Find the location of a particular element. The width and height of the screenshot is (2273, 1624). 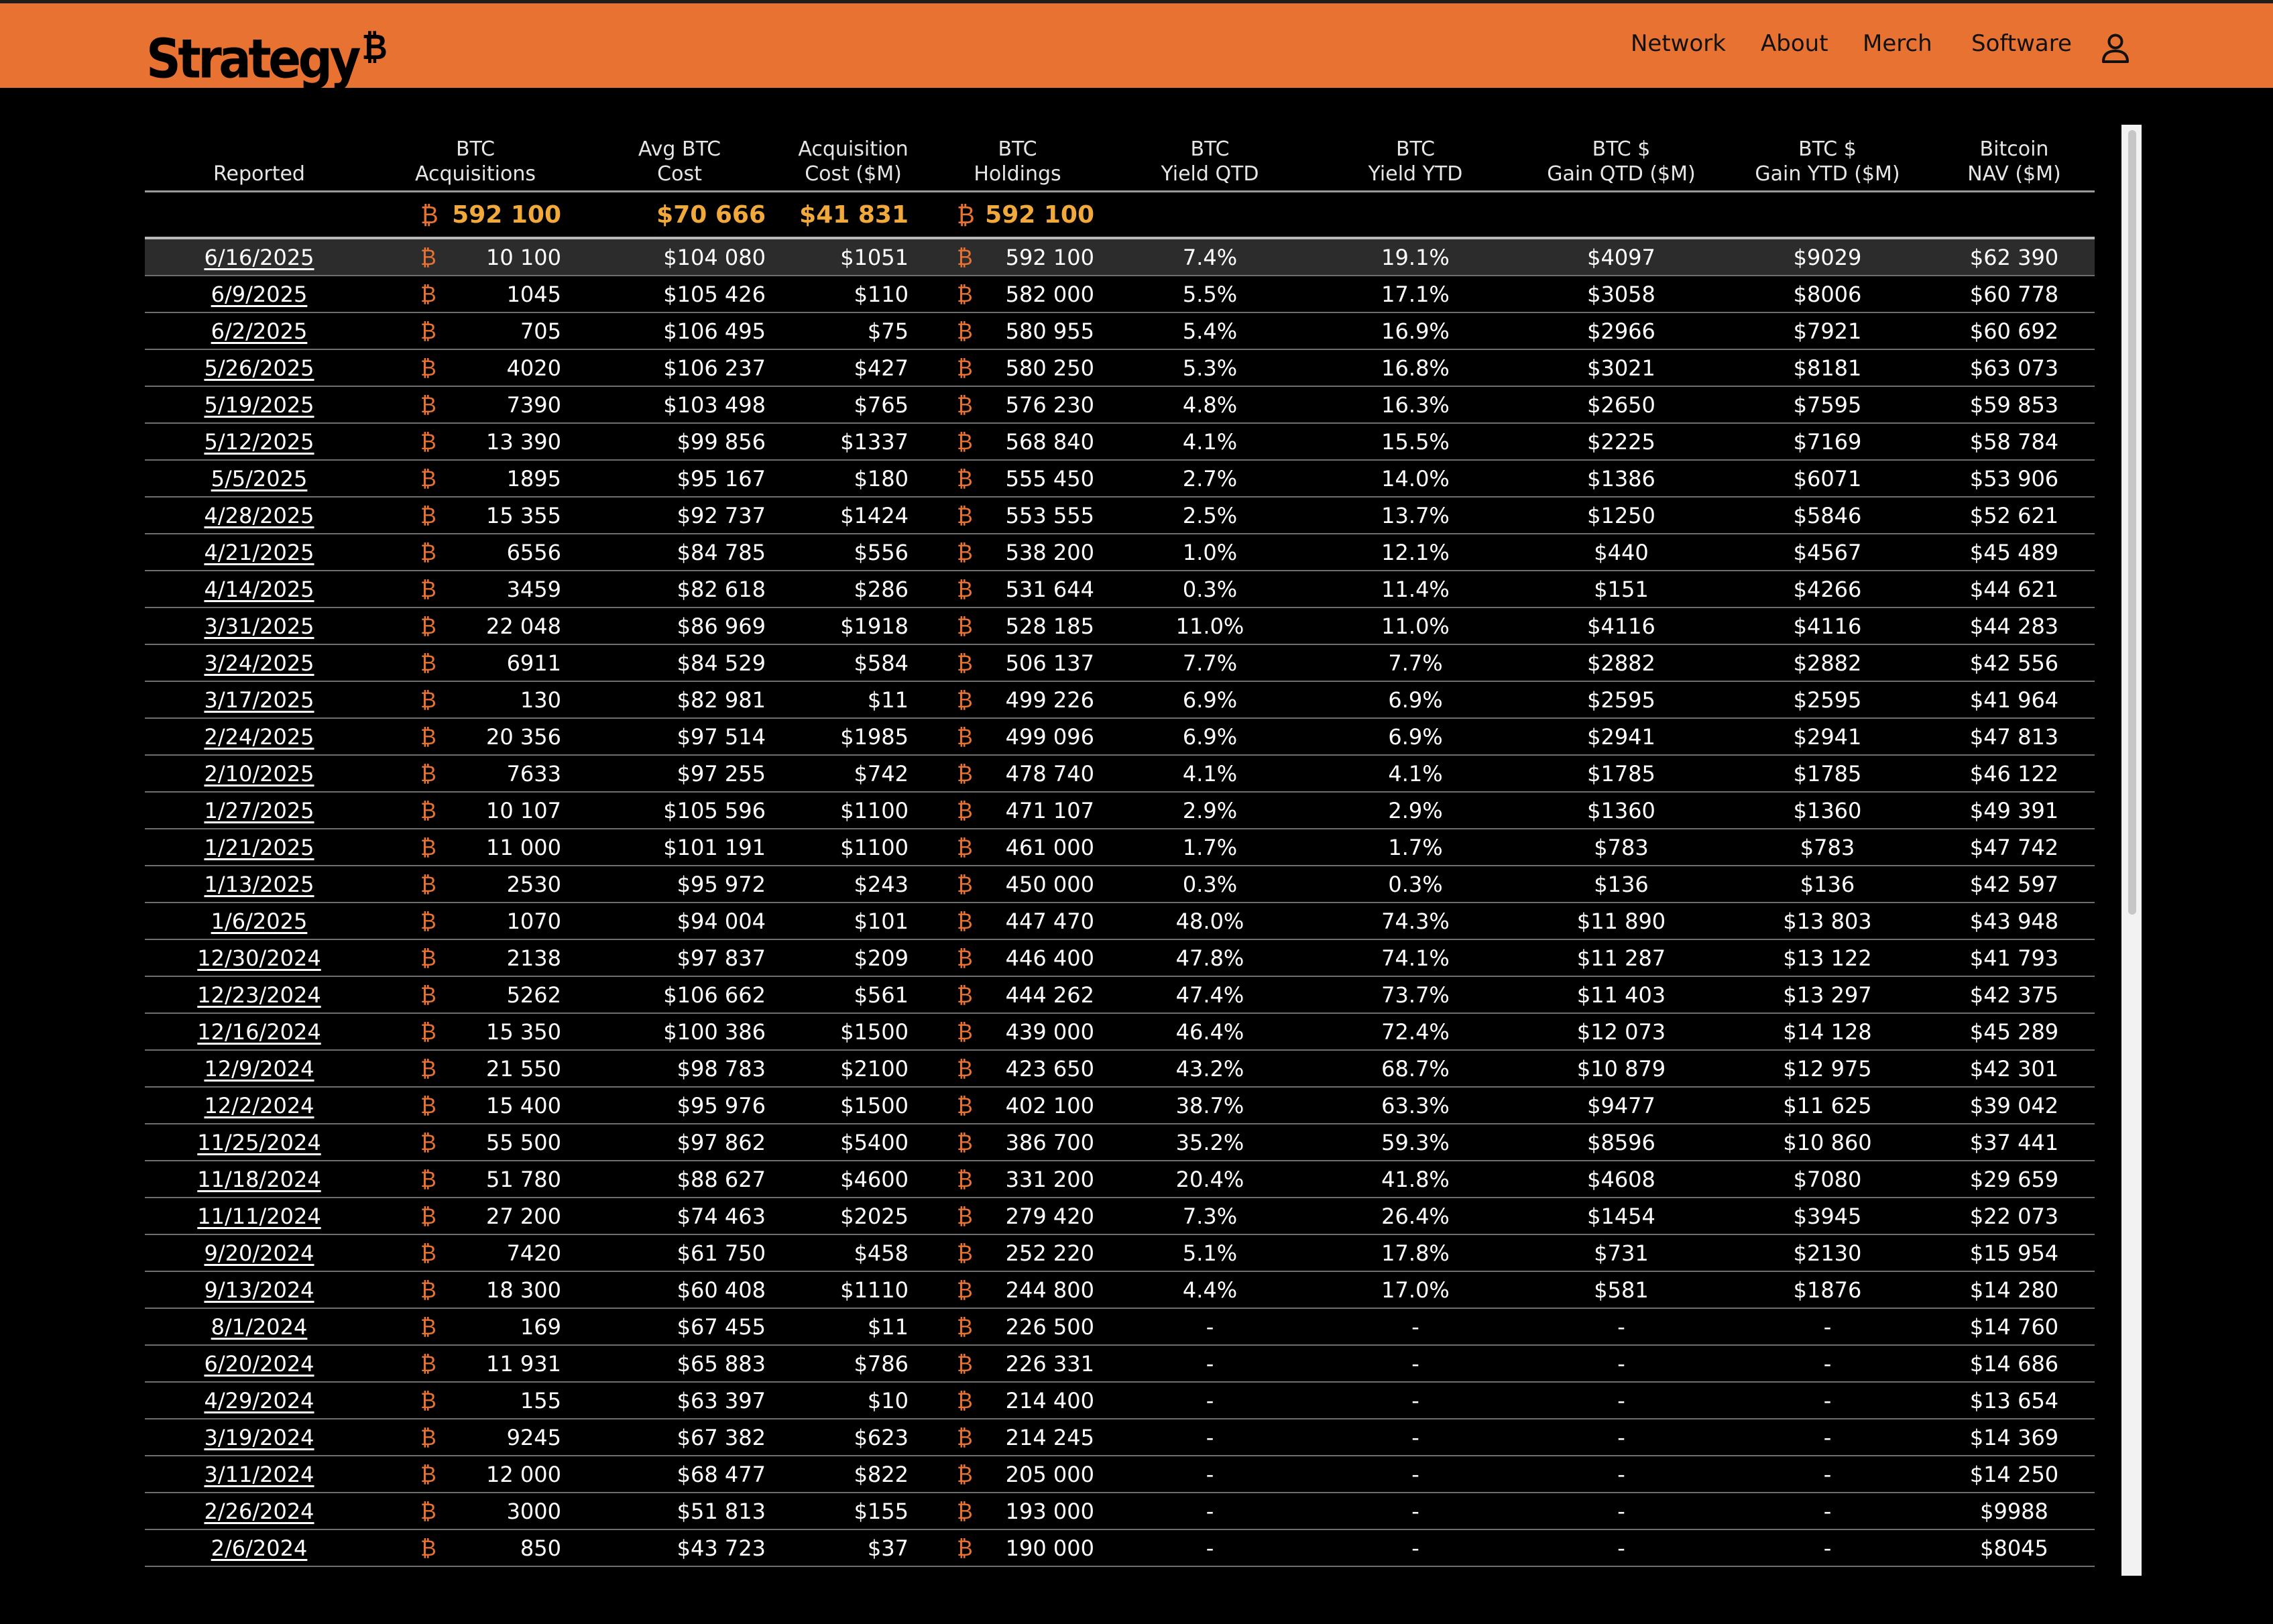

reported-date-link: 6/2/2025 is located at coordinates (259, 331).